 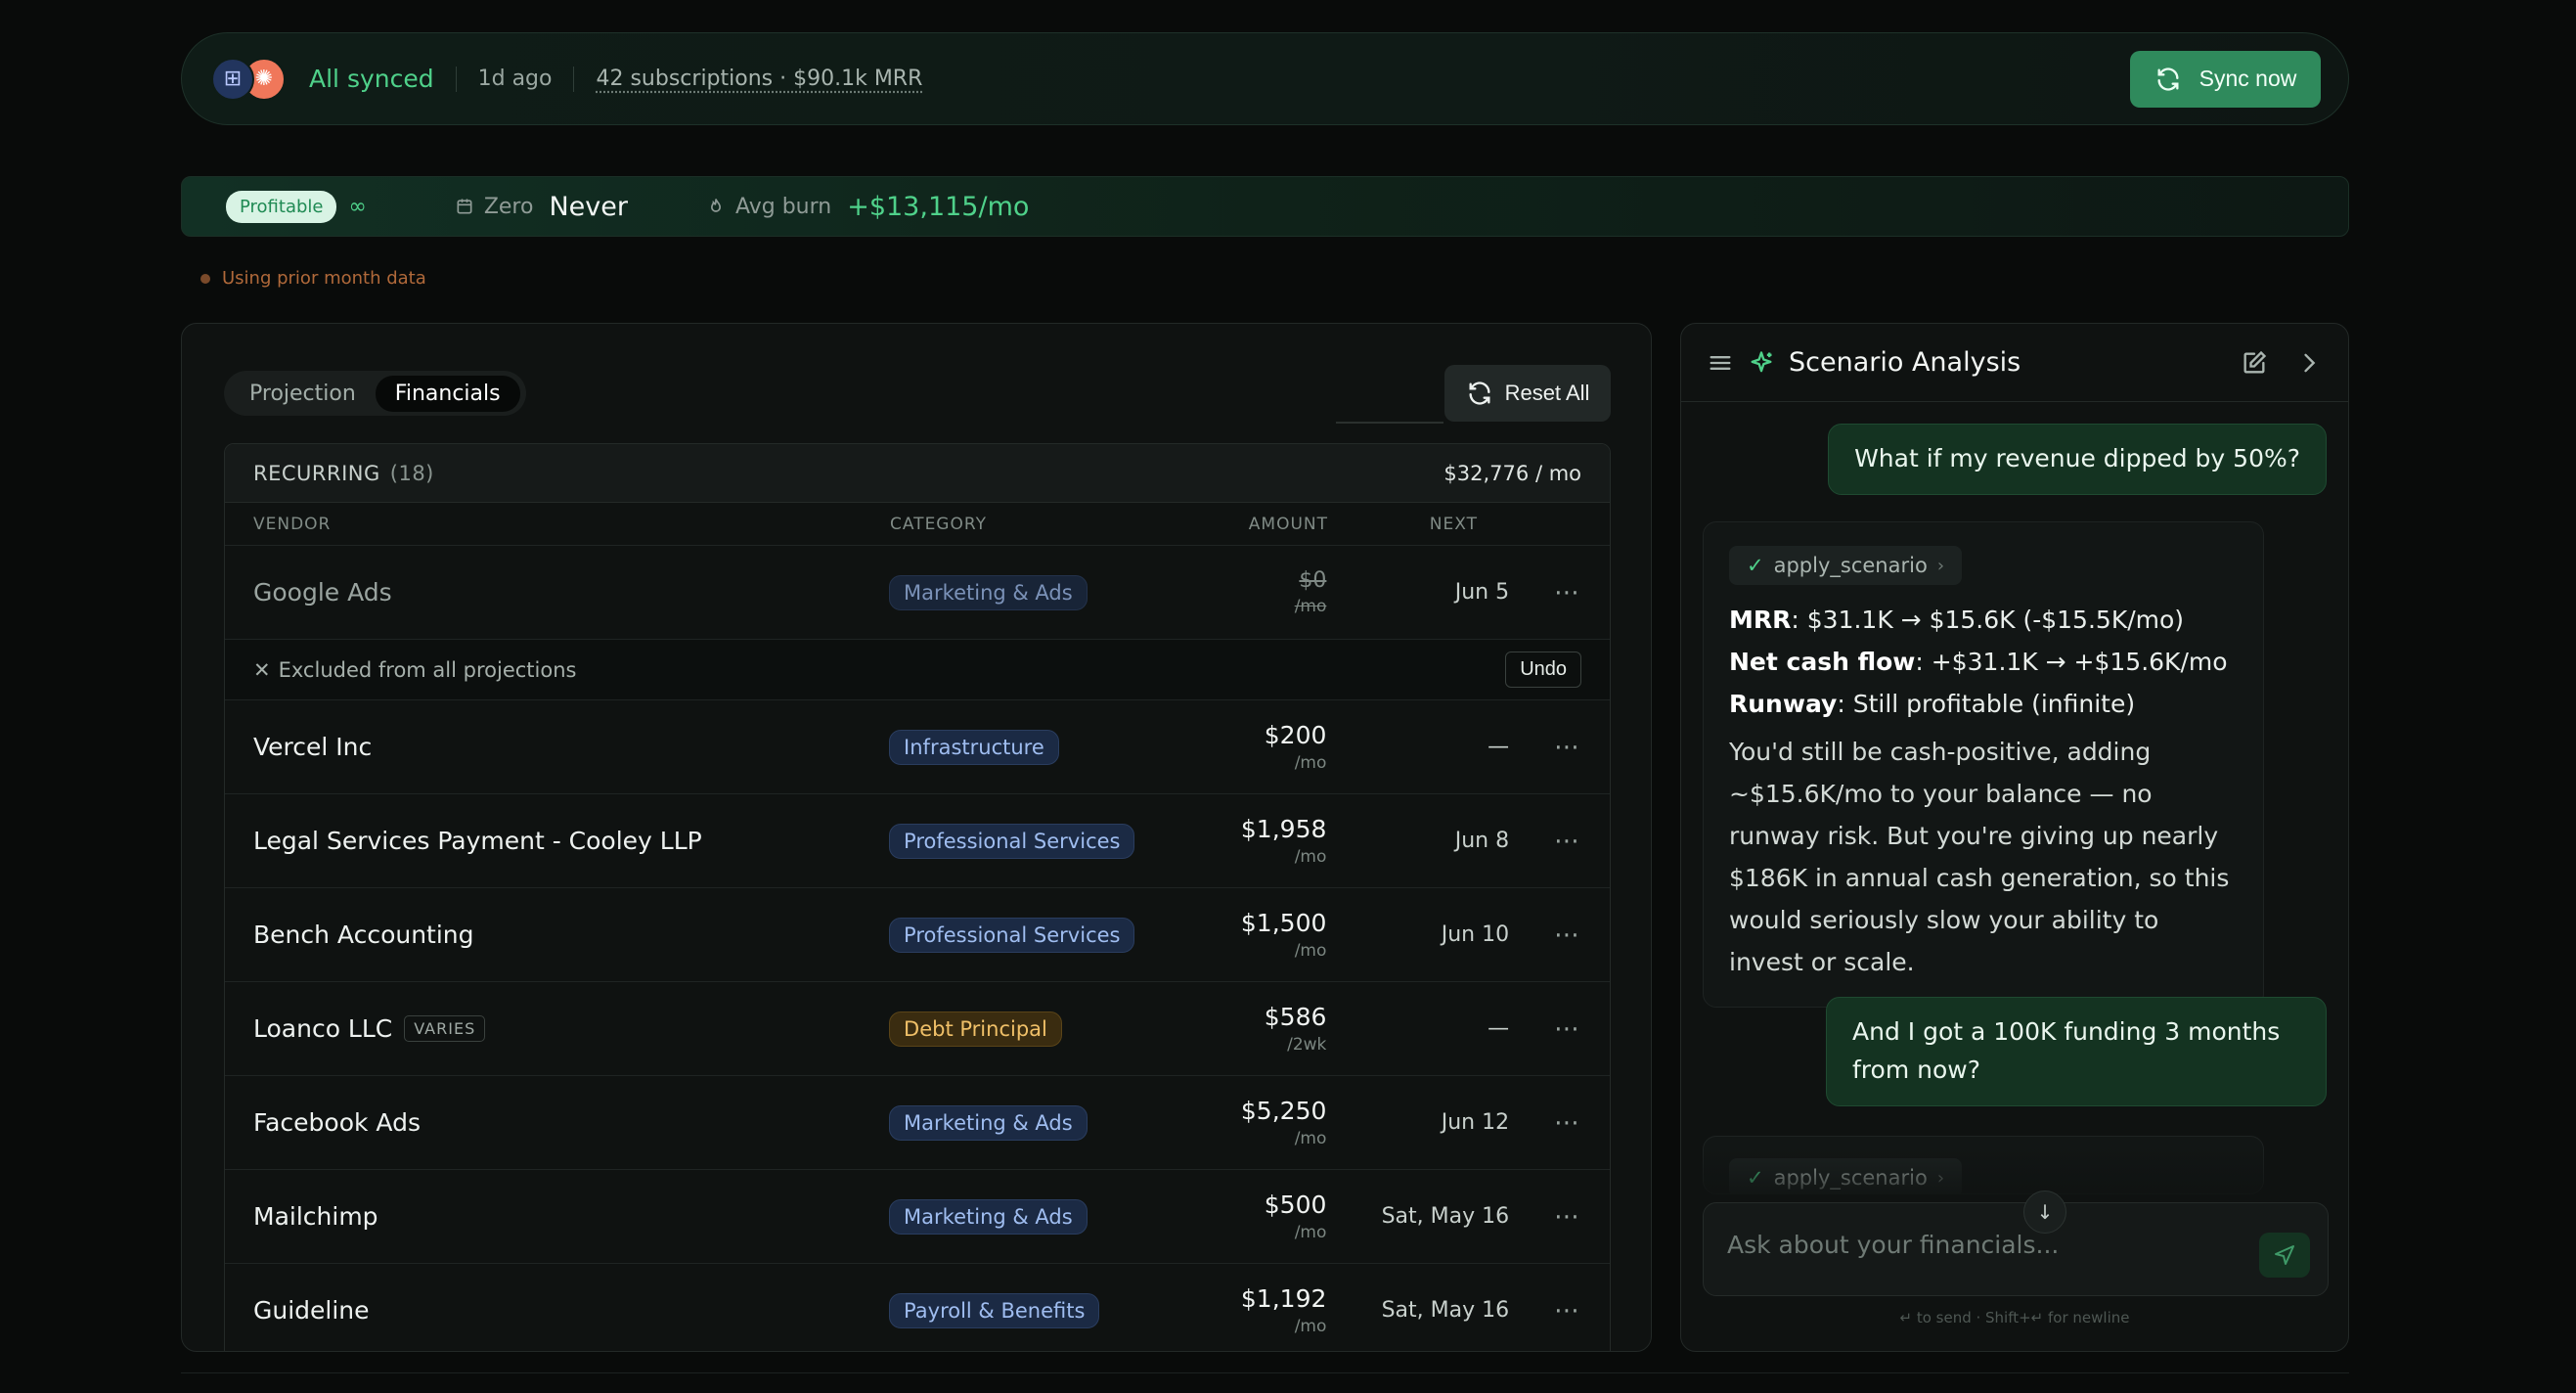 What do you see at coordinates (303, 394) in the screenshot?
I see `tab-projection: Projection` at bounding box center [303, 394].